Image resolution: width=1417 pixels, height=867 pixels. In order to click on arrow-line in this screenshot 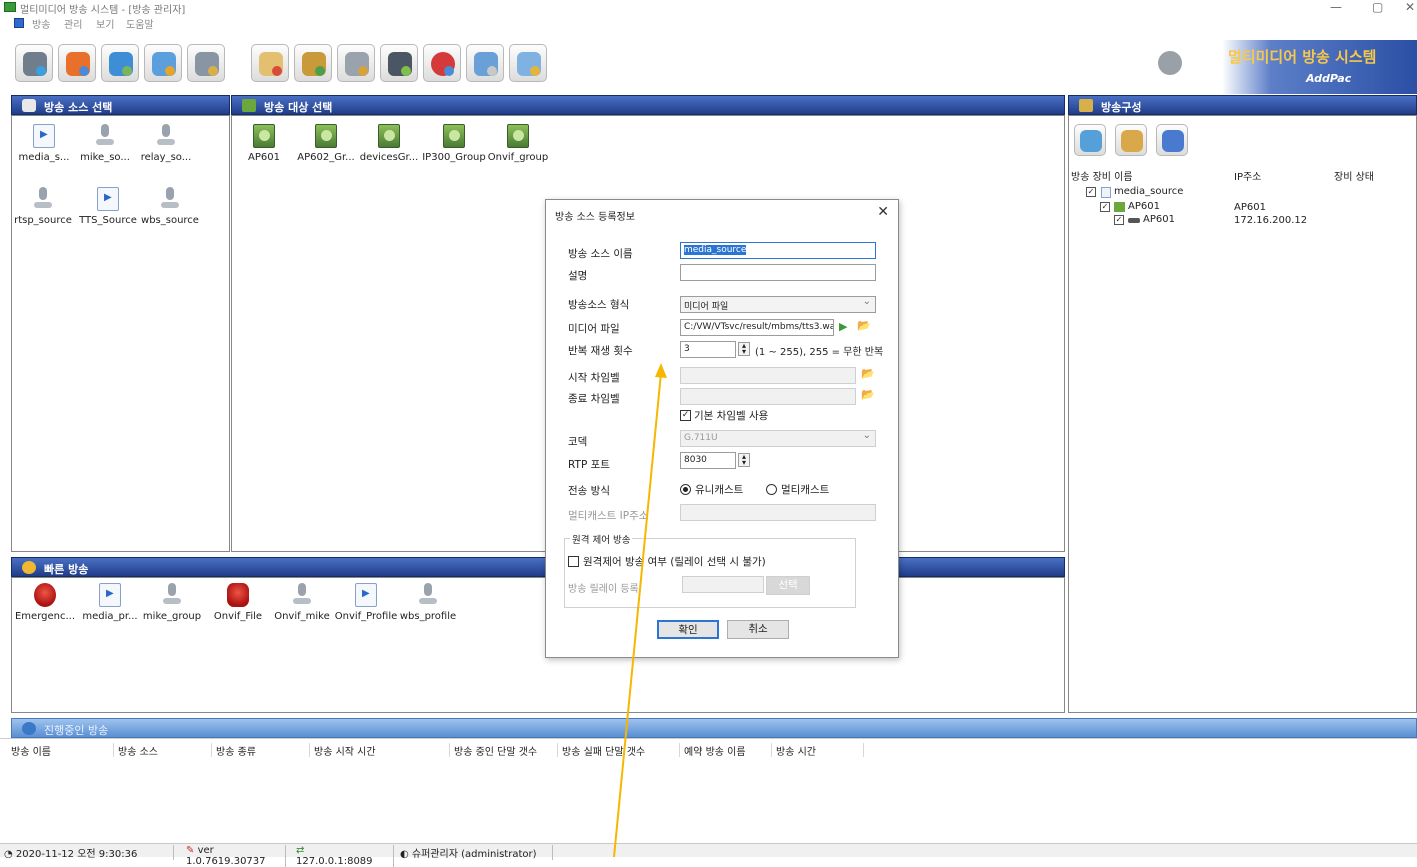, I will do `click(637, 614)`.